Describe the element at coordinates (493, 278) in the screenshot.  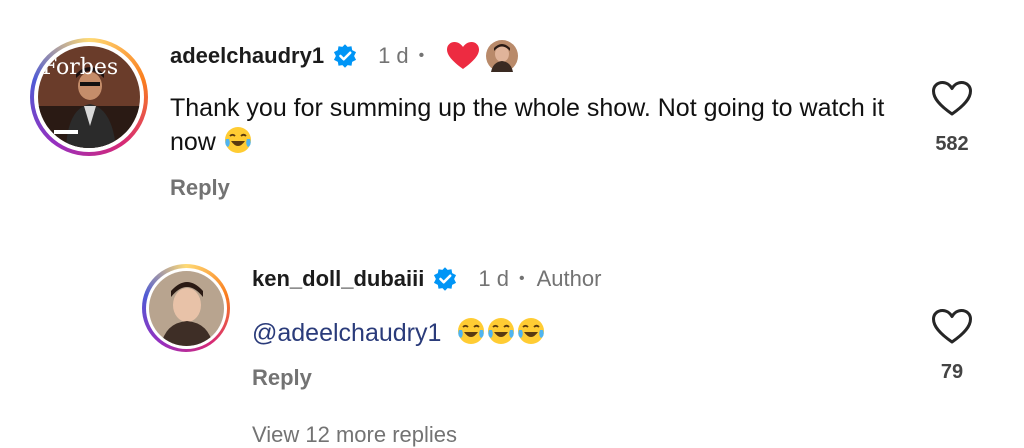
I see `reply-time: 1 d` at that location.